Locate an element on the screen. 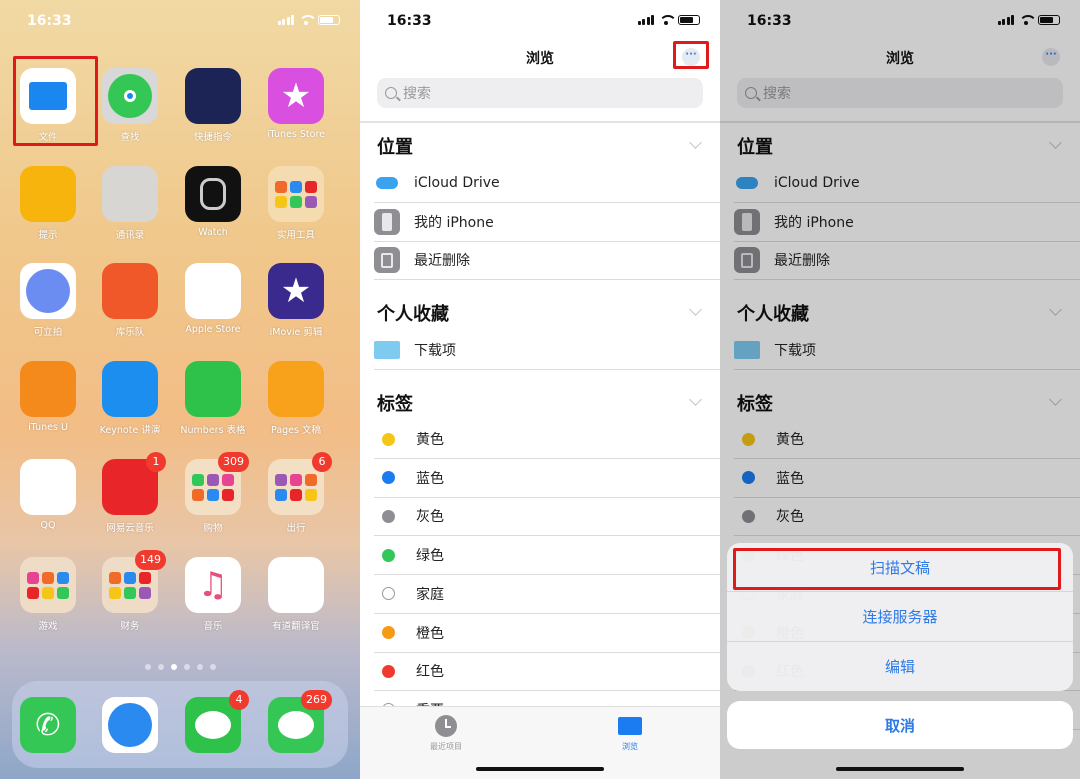 This screenshot has height=779, width=1080. app-label: 音乐 is located at coordinates (213, 626).